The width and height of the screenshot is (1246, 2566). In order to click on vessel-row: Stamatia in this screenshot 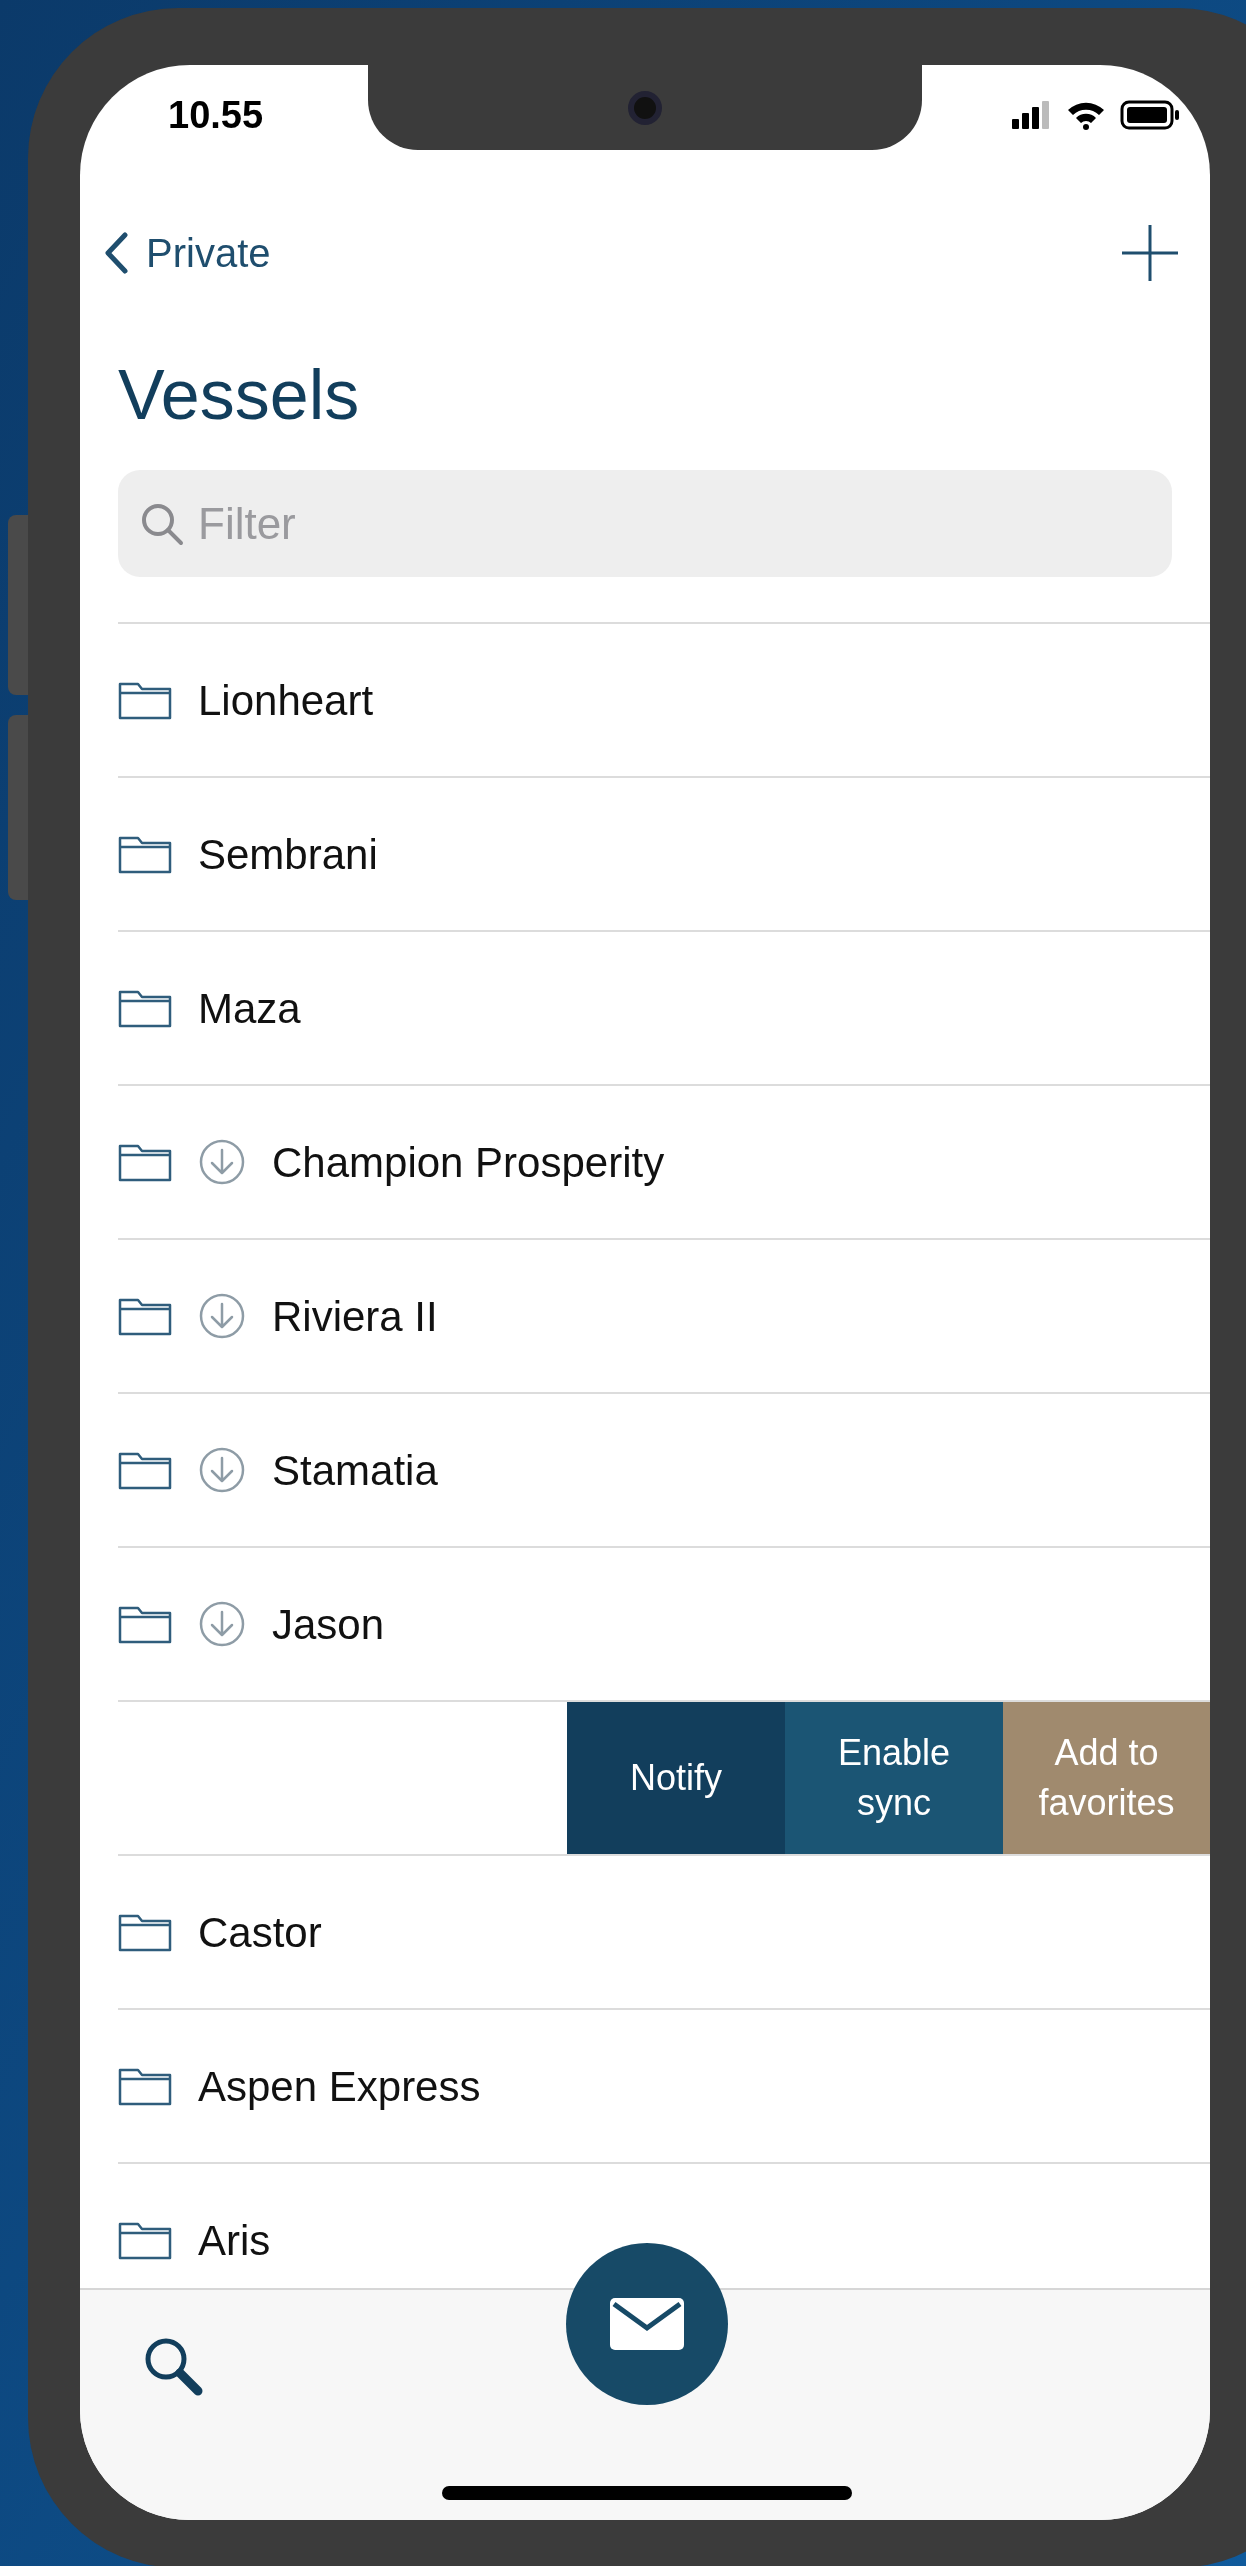, I will do `click(664, 1471)`.